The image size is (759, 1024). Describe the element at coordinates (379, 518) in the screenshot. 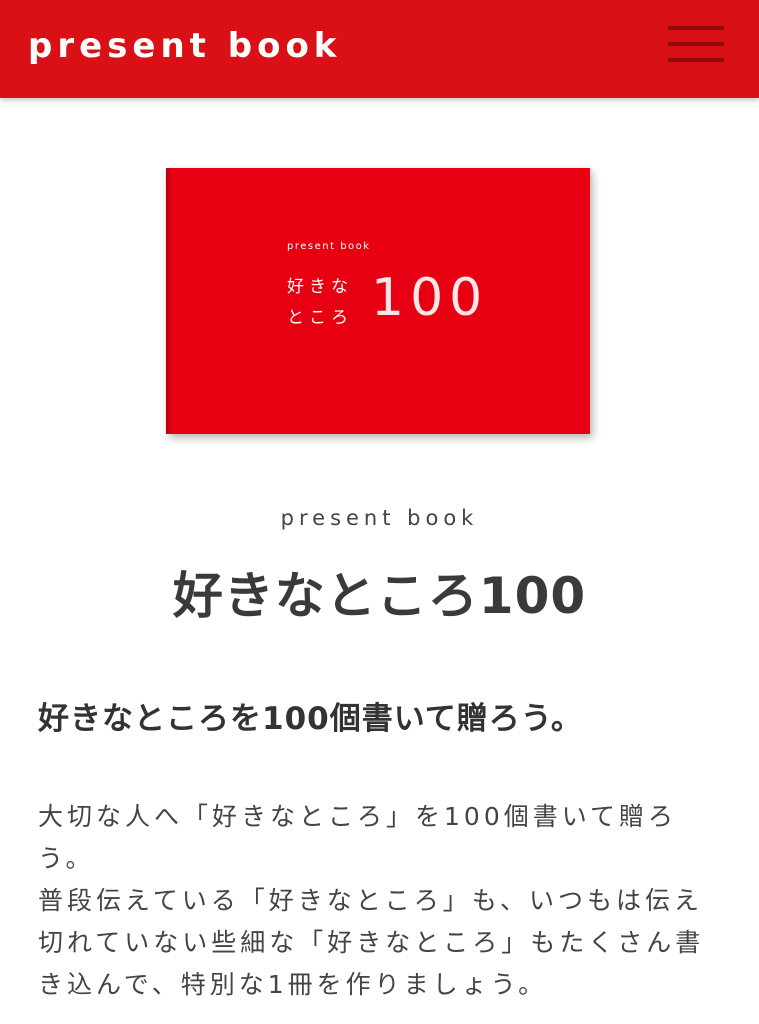

I see `product-brand: present book` at that location.